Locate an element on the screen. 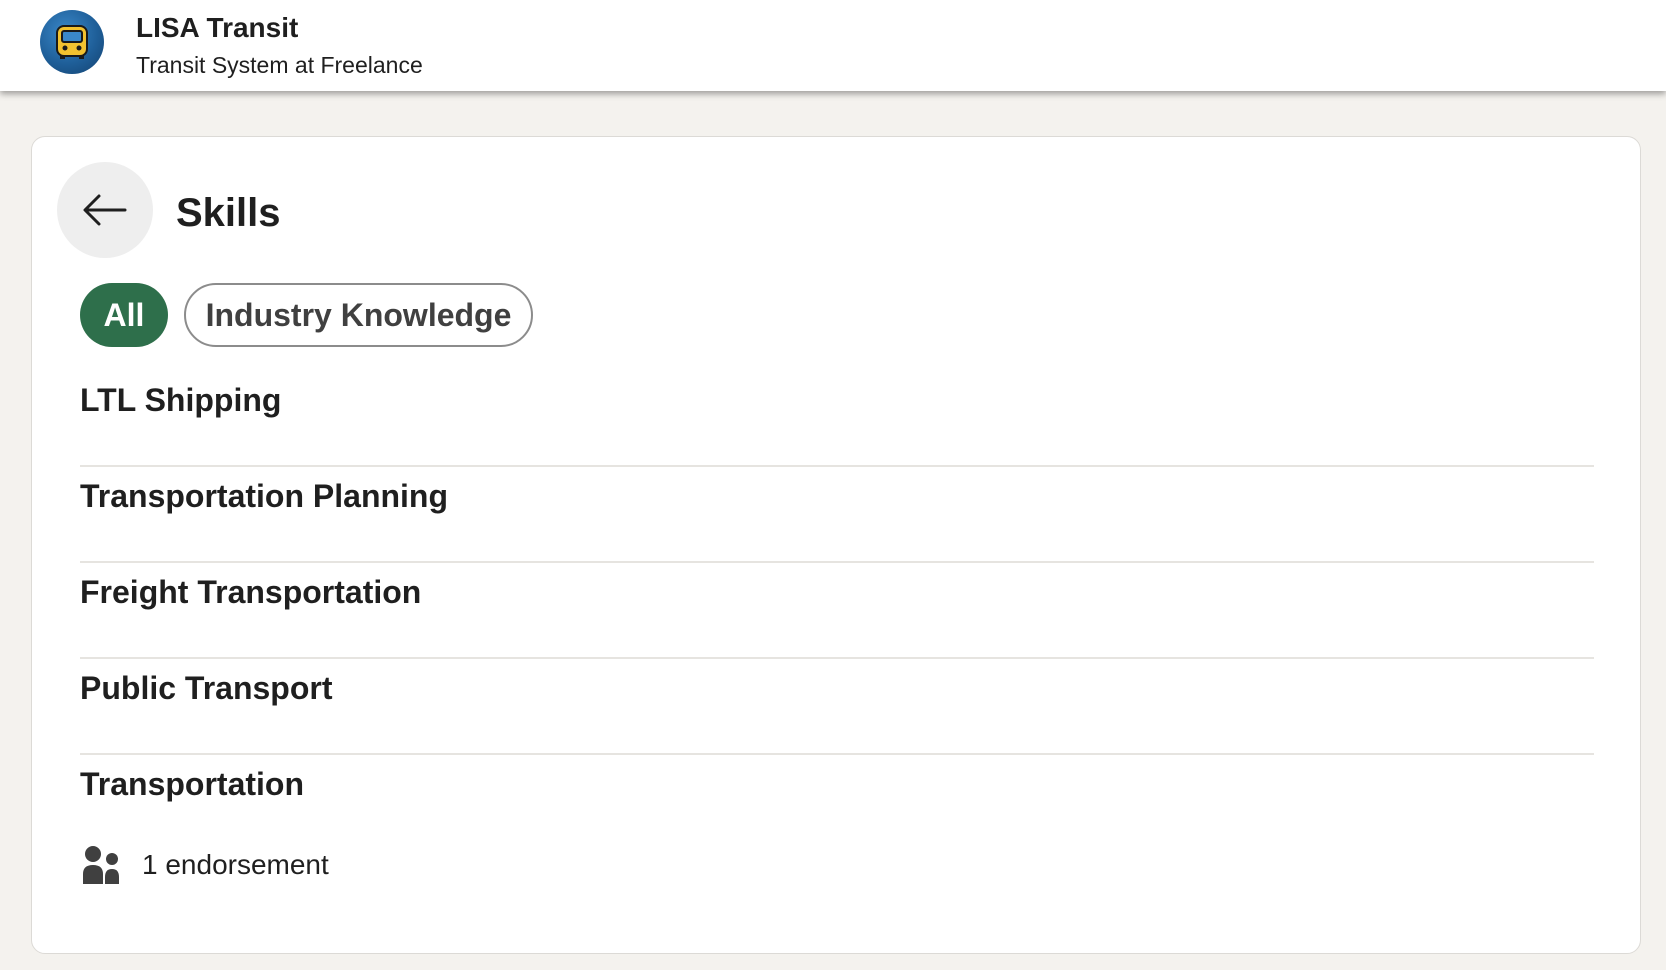 The width and height of the screenshot is (1666, 970). skill-item-ltl-shipping: LTL Shipping is located at coordinates (837, 412).